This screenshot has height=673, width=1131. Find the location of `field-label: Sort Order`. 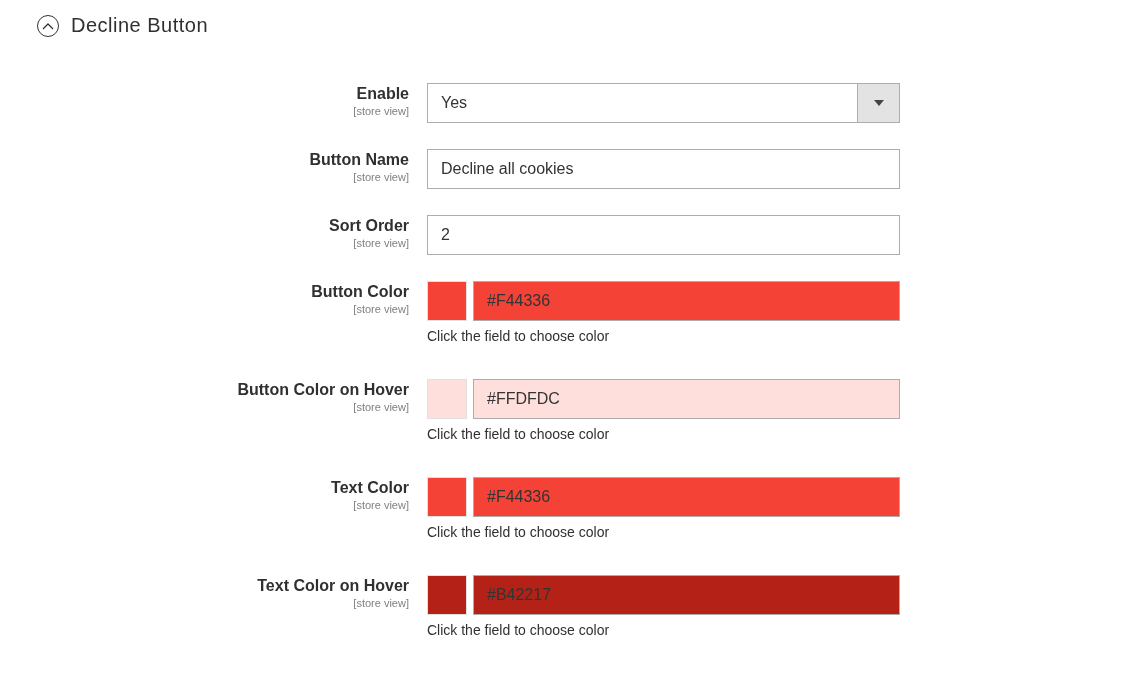

field-label: Sort Order is located at coordinates (369, 226).